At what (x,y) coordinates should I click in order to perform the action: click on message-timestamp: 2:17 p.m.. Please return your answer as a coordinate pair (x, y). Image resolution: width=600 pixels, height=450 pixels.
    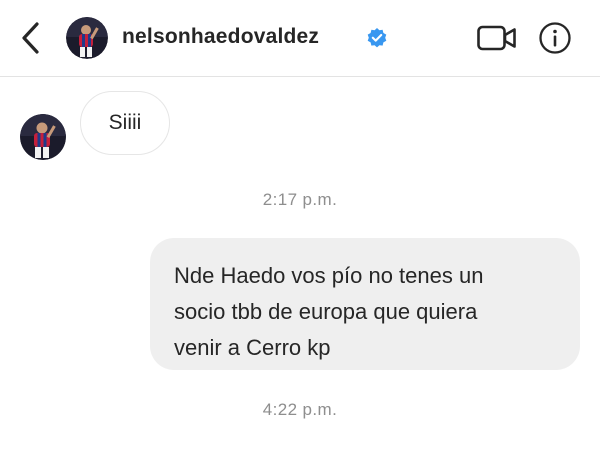
    Looking at the image, I should click on (300, 199).